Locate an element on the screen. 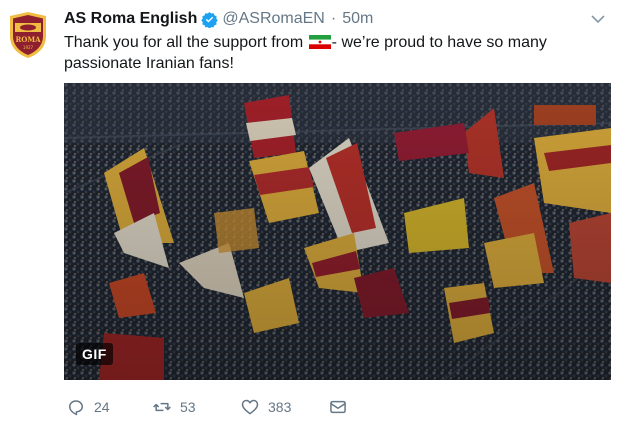 Image resolution: width=620 pixels, height=432 pixels. roma-crest-icon: ROMA 1927 is located at coordinates (28, 35).